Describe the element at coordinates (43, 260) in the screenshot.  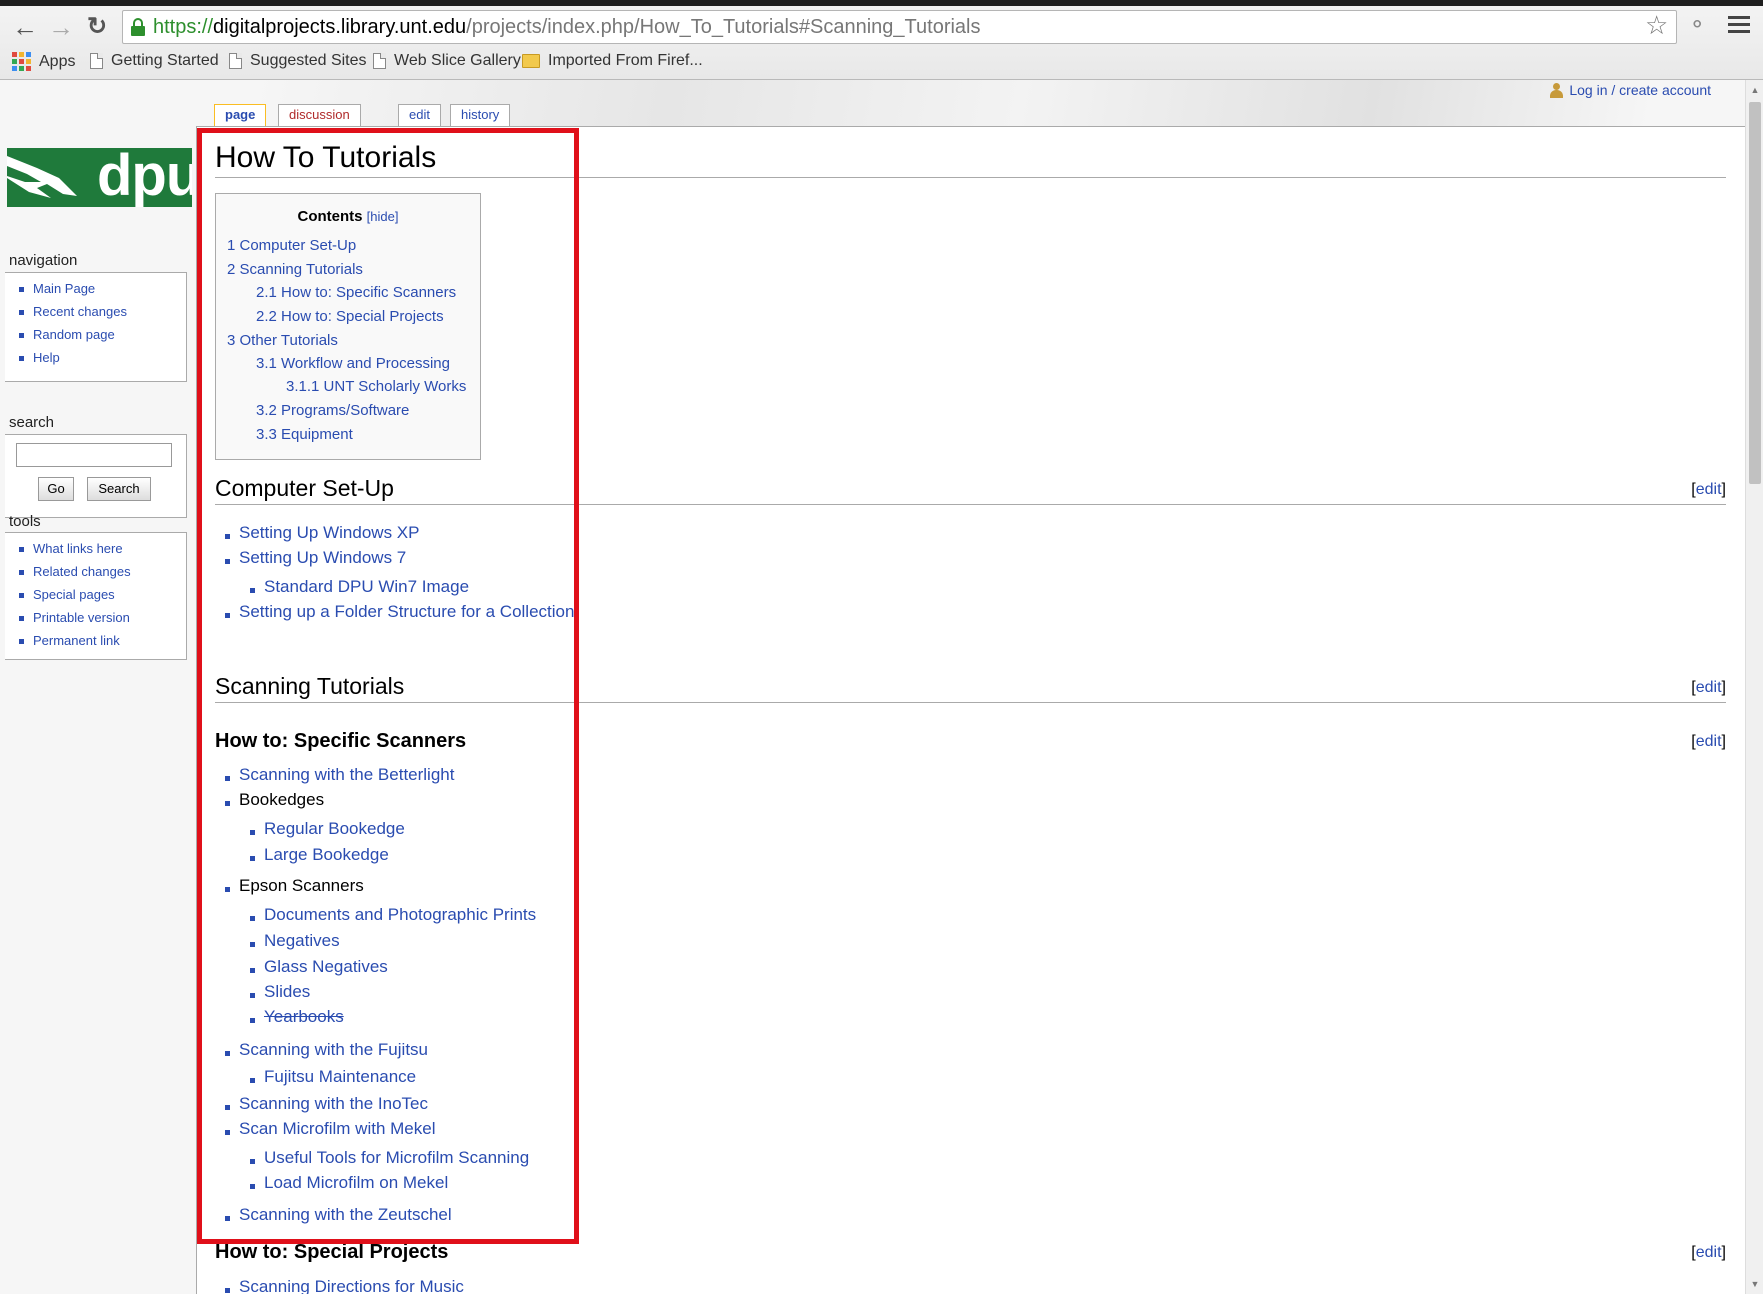
I see `navigation-heading: navigation` at that location.